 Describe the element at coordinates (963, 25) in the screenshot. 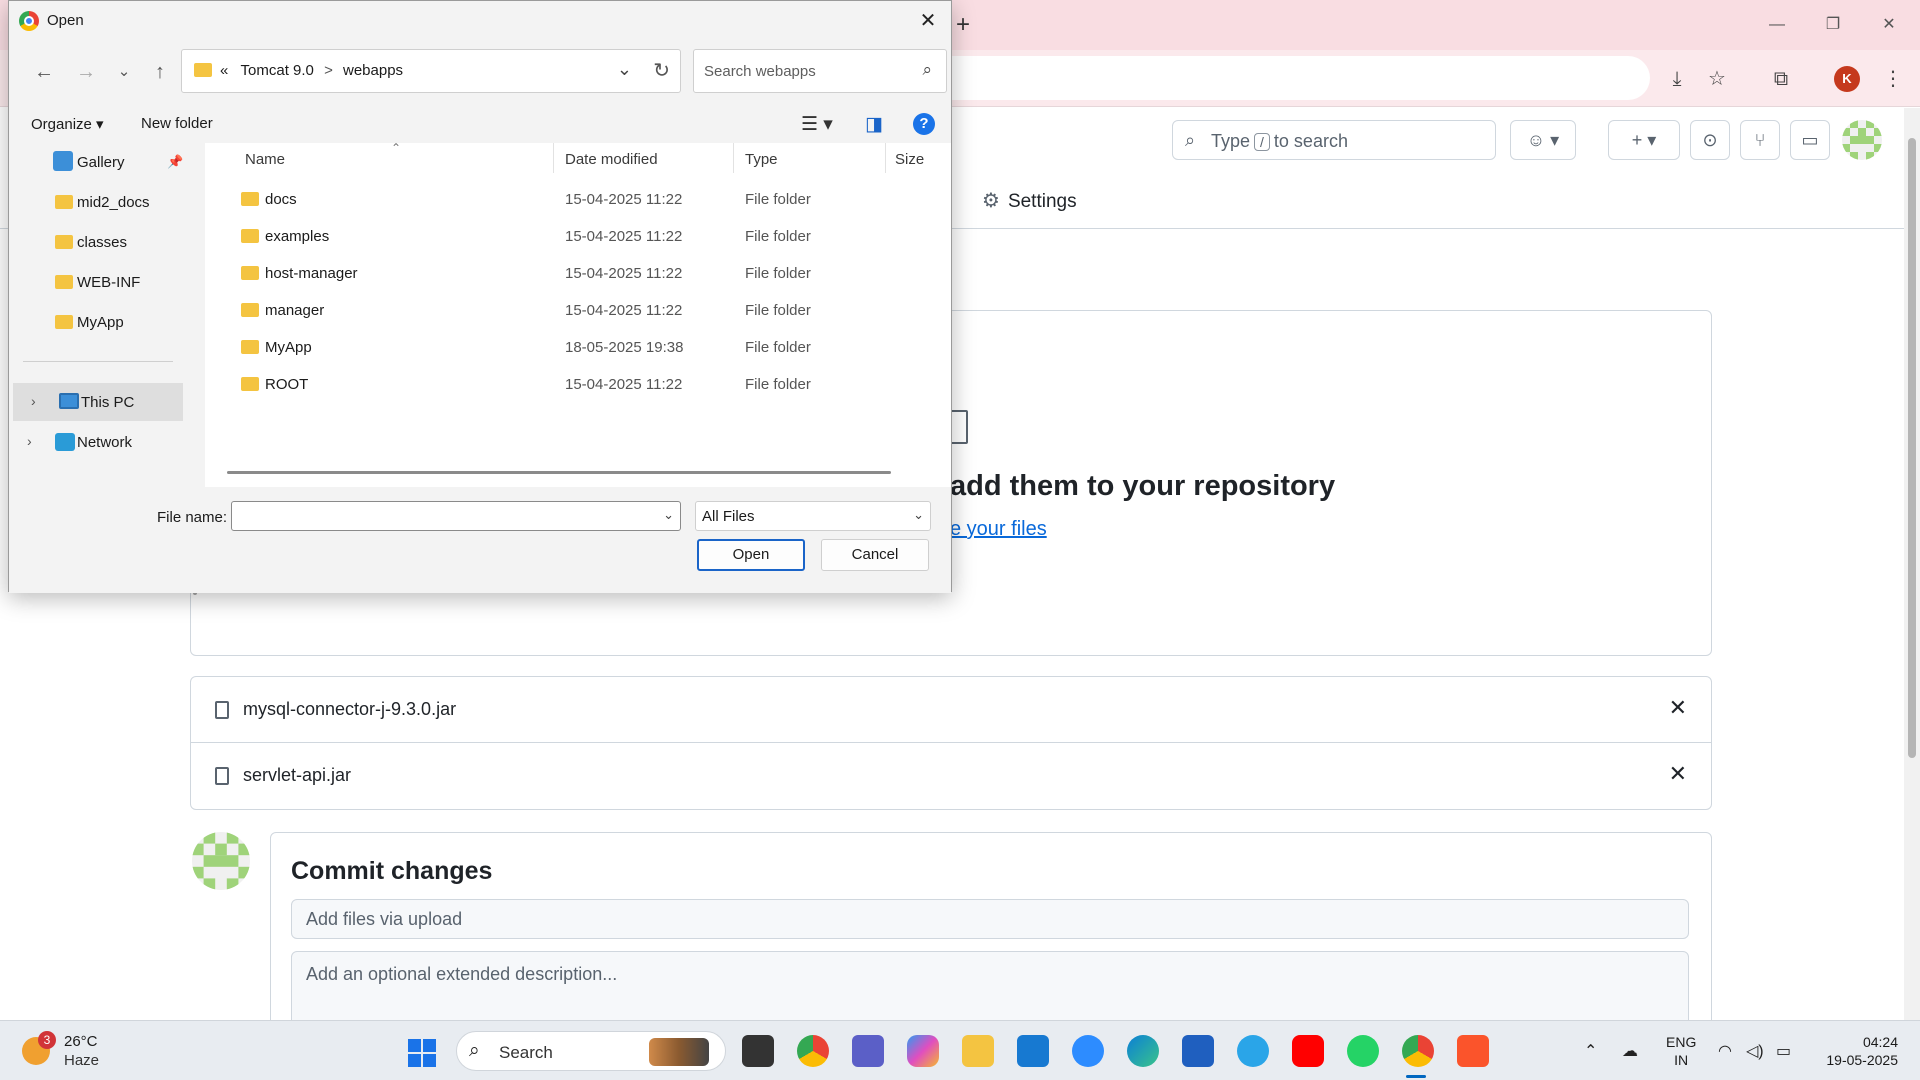

I see `new-tab-button: +` at that location.